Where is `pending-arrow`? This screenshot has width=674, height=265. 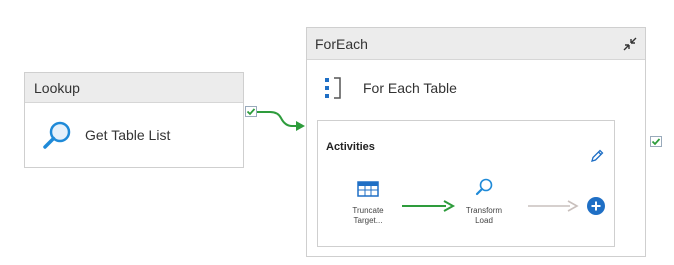
pending-arrow is located at coordinates (553, 206).